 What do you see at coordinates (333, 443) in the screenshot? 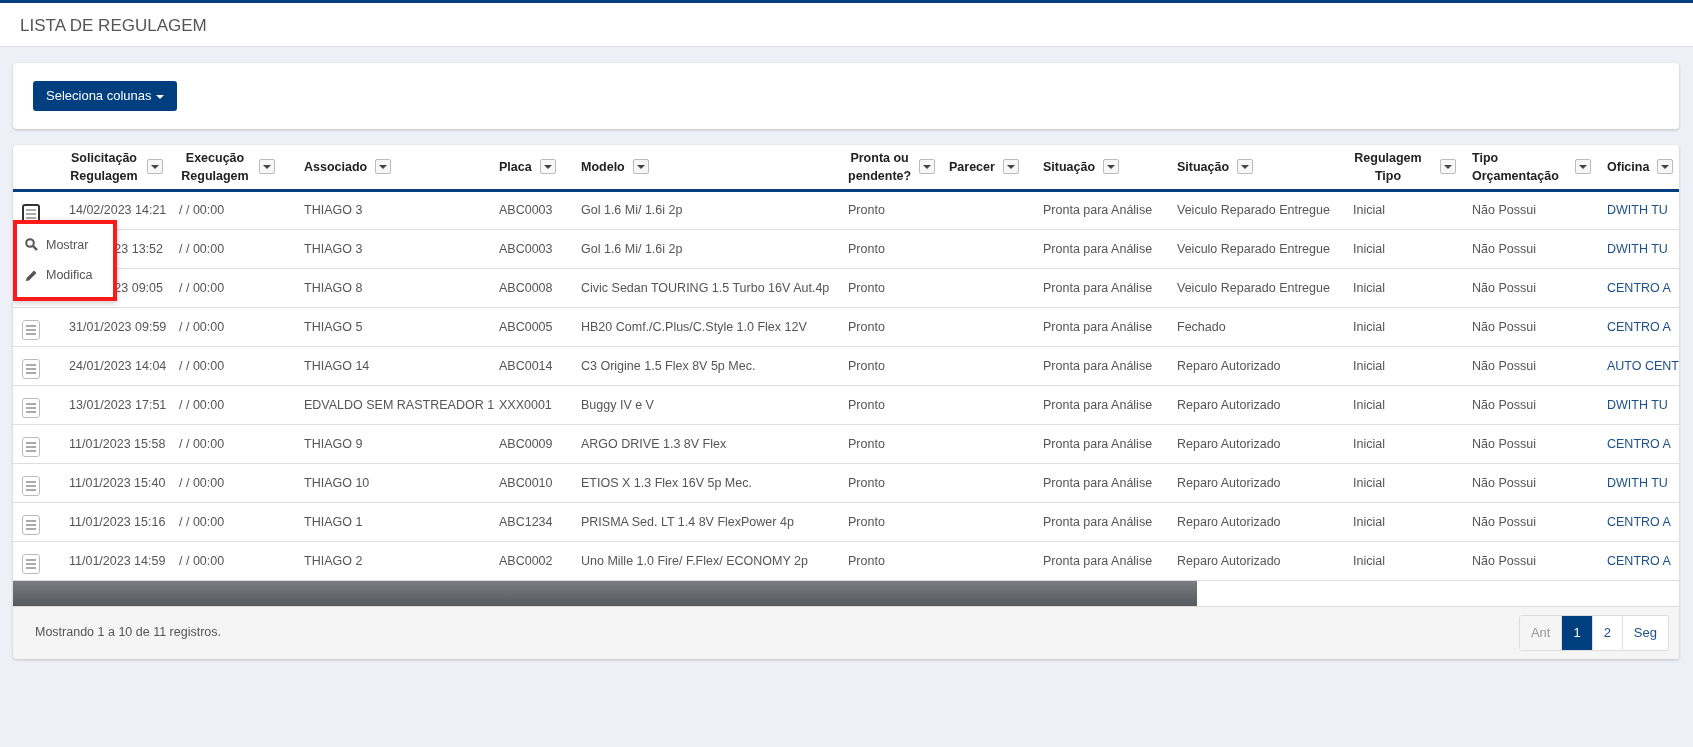
I see `table-cell: THIAGO 9` at bounding box center [333, 443].